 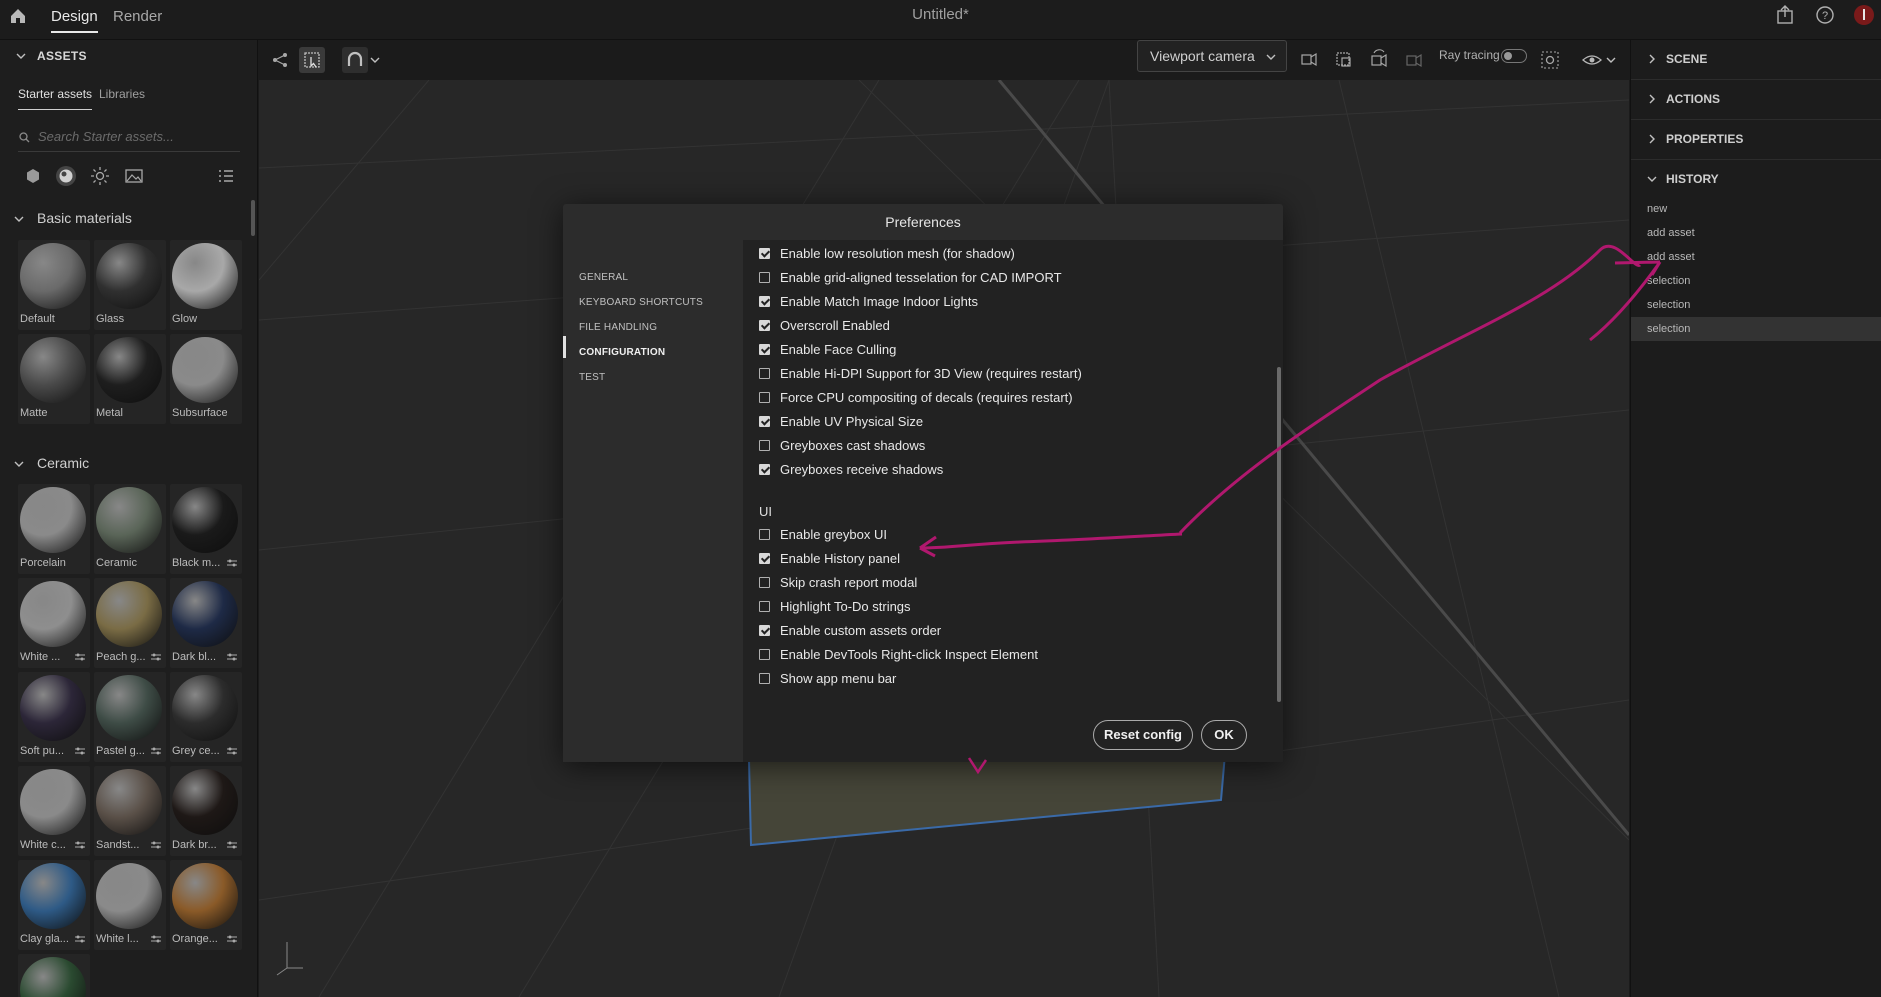 I want to click on camera-orbit-icon, so click(x=1379, y=60).